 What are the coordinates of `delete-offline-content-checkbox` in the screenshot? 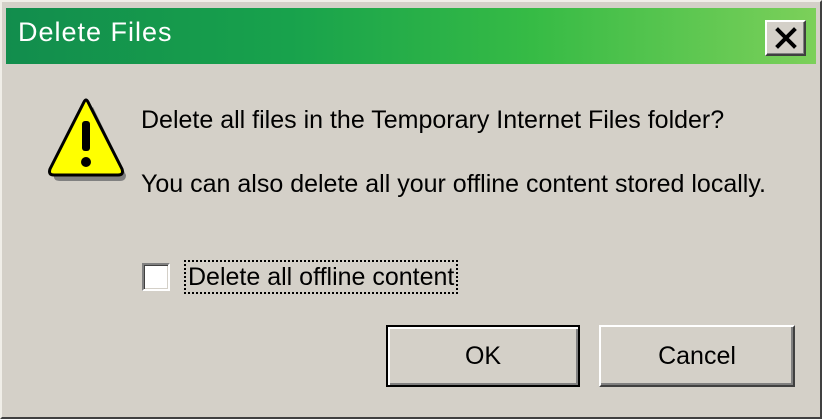 It's located at (156, 277).